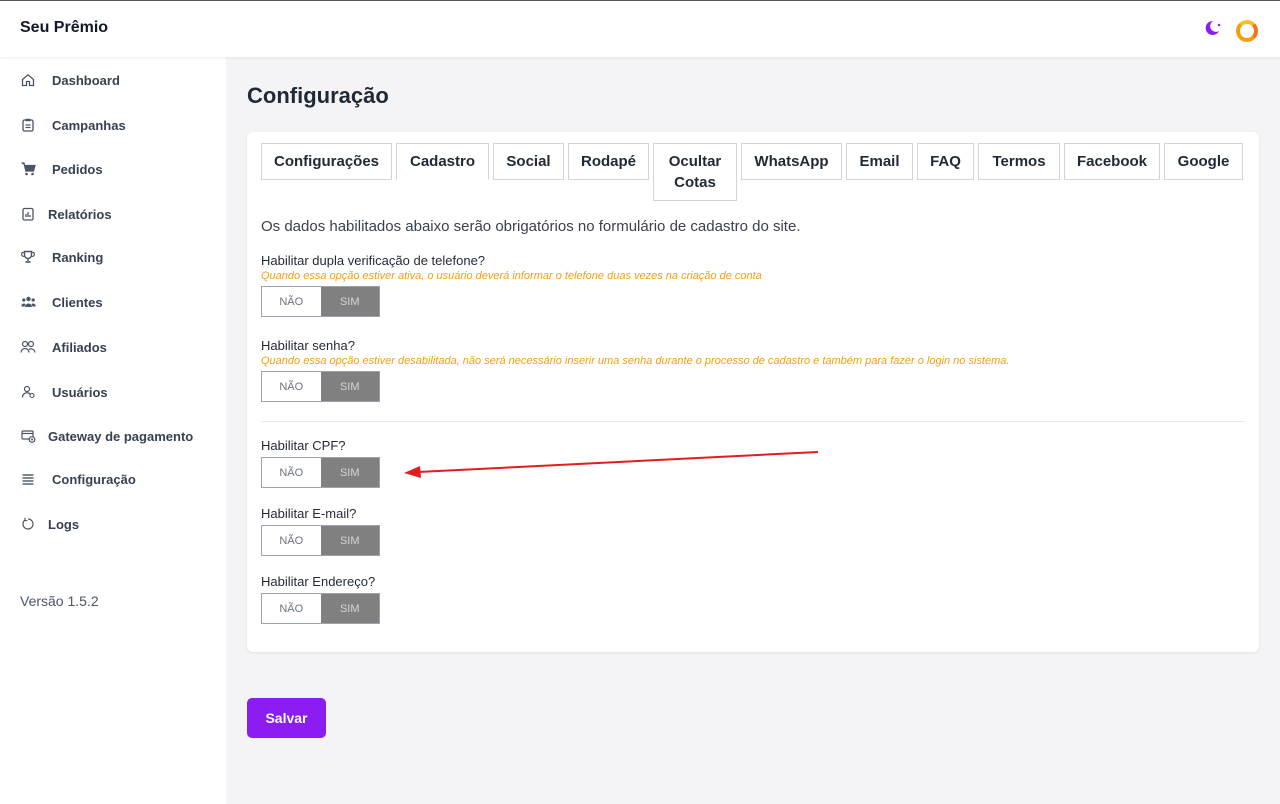  I want to click on tab-email: Email, so click(879, 161).